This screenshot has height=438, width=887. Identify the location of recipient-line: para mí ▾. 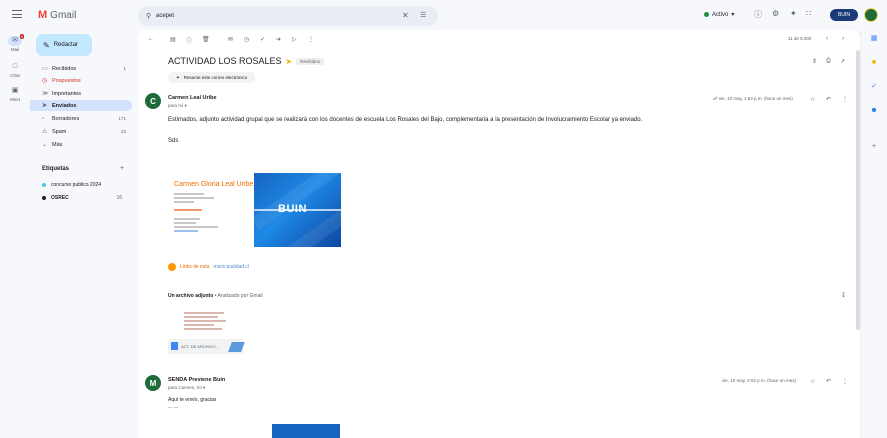
(177, 106).